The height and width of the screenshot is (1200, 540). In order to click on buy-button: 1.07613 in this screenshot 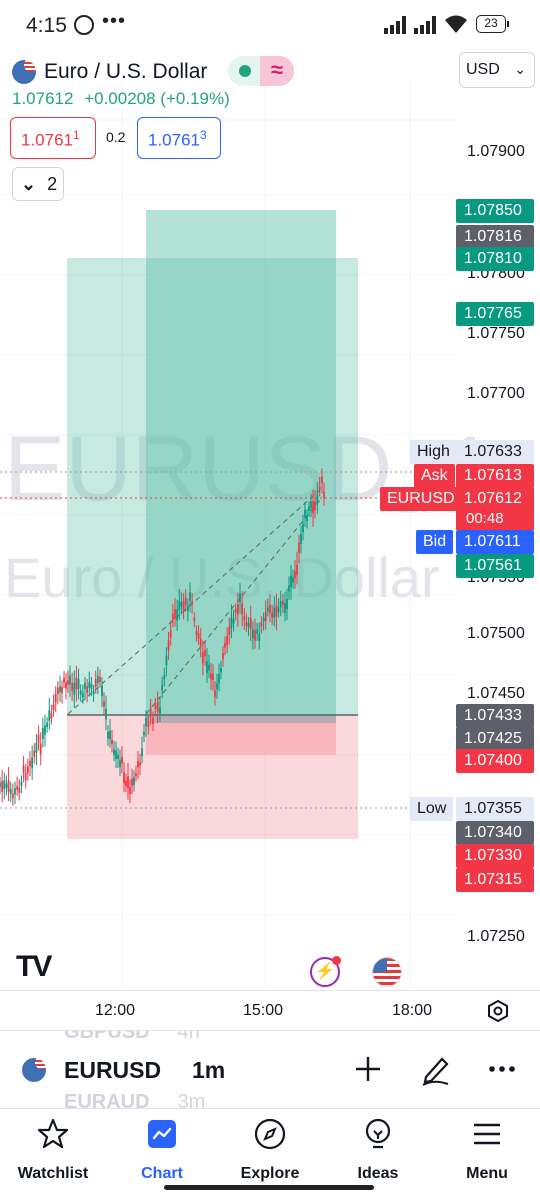, I will do `click(179, 138)`.